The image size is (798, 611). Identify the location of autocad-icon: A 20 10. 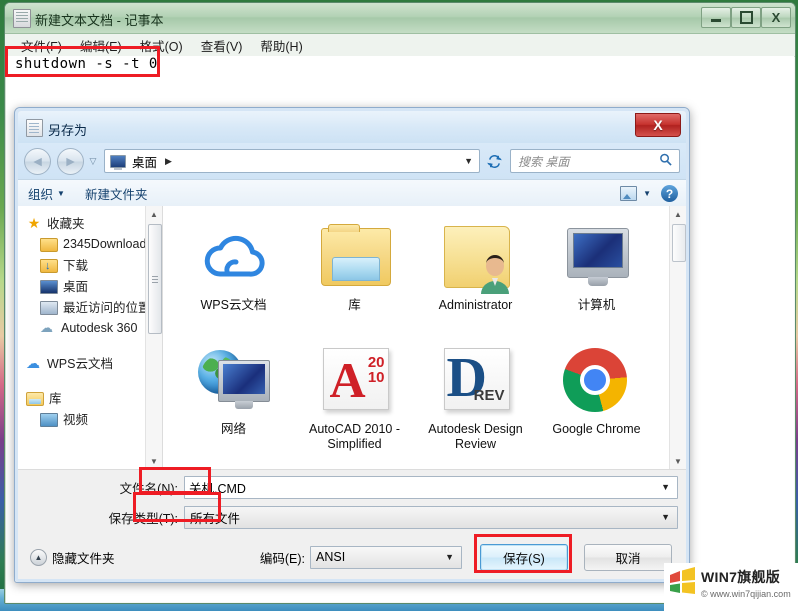
(355, 380).